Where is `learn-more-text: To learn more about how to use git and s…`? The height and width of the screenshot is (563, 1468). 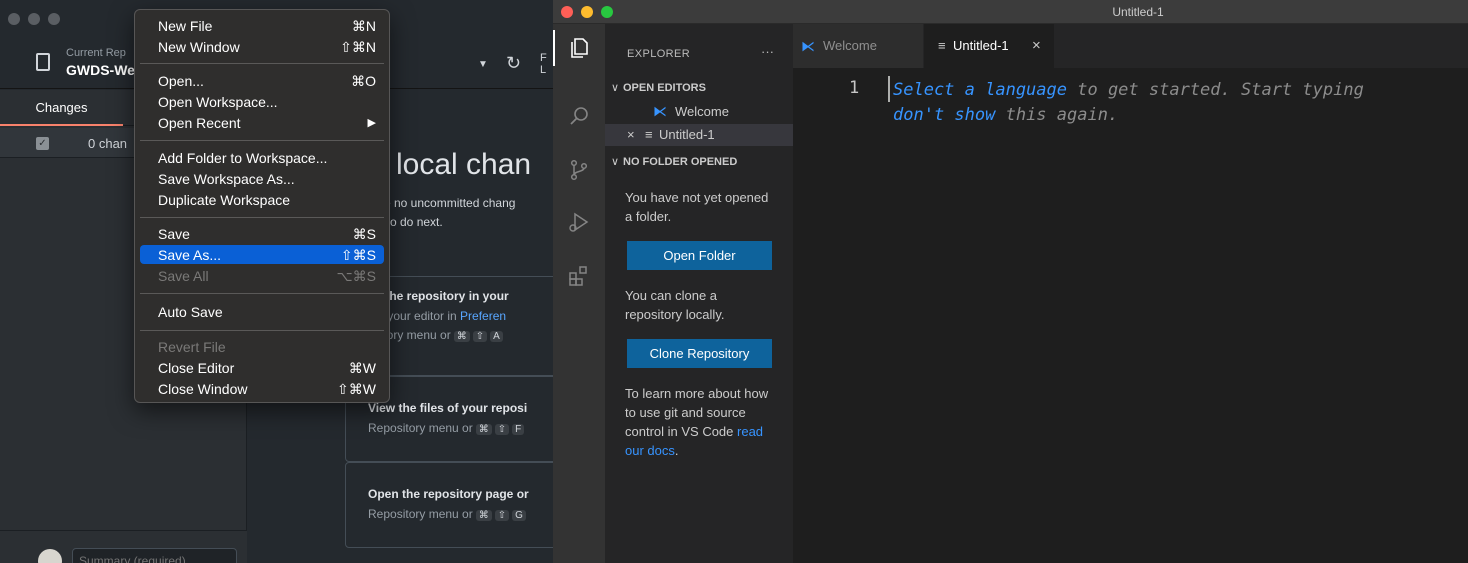 learn-more-text: To learn more about how to use git and s… is located at coordinates (697, 422).